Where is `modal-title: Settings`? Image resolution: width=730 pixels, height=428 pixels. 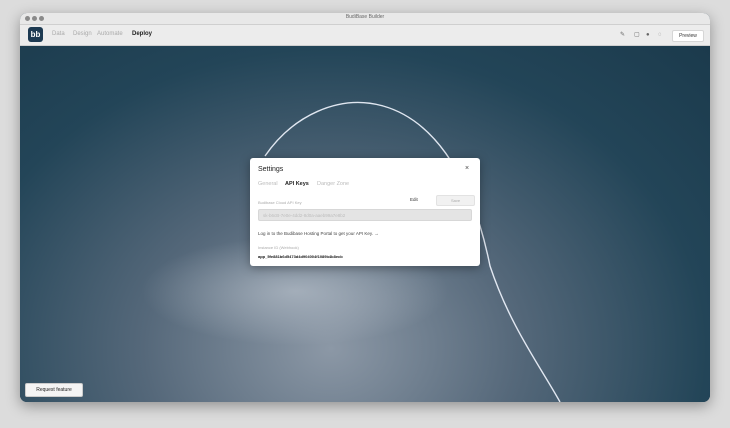 modal-title: Settings is located at coordinates (271, 169).